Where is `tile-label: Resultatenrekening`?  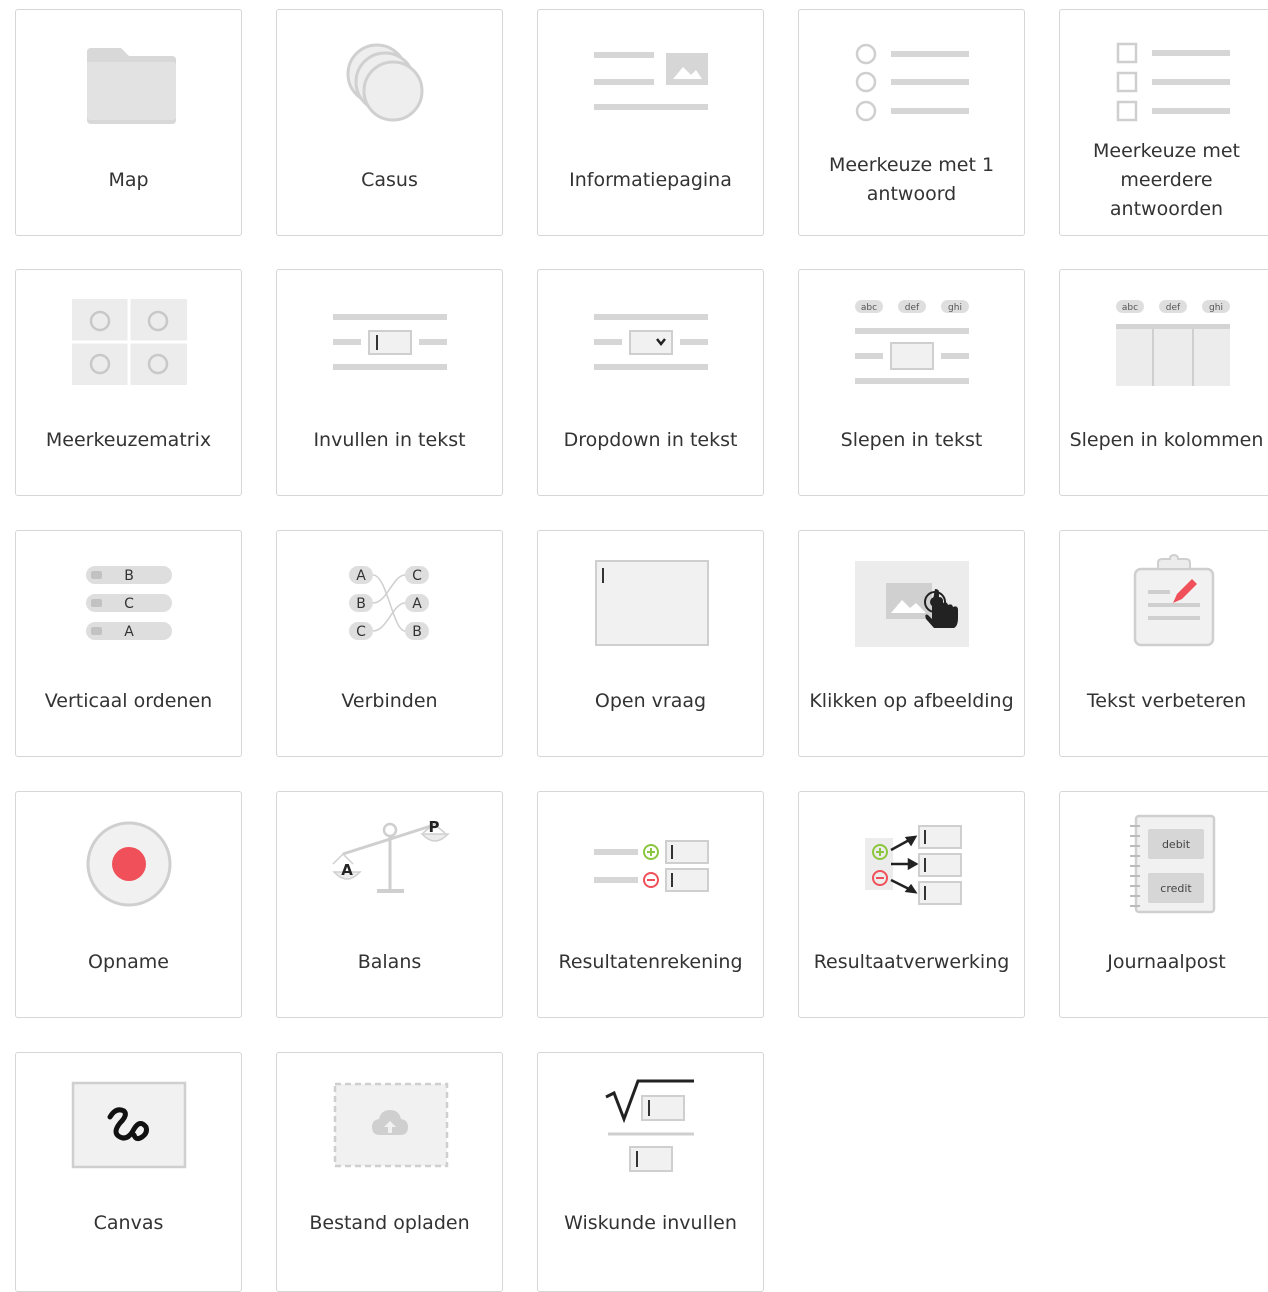 tile-label: Resultatenrekening is located at coordinates (650, 961).